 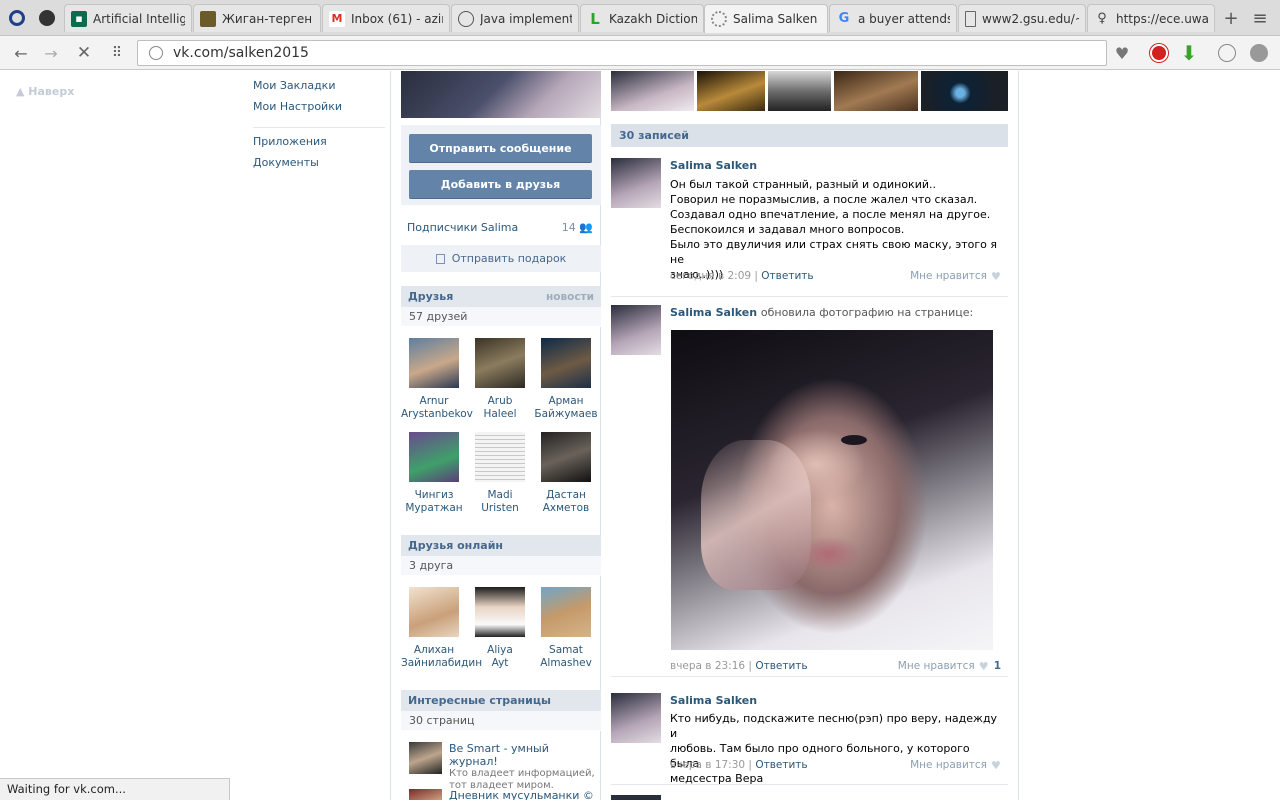 I want to click on post-meta: сегодня в 2:09 | Ответить, so click(x=742, y=276).